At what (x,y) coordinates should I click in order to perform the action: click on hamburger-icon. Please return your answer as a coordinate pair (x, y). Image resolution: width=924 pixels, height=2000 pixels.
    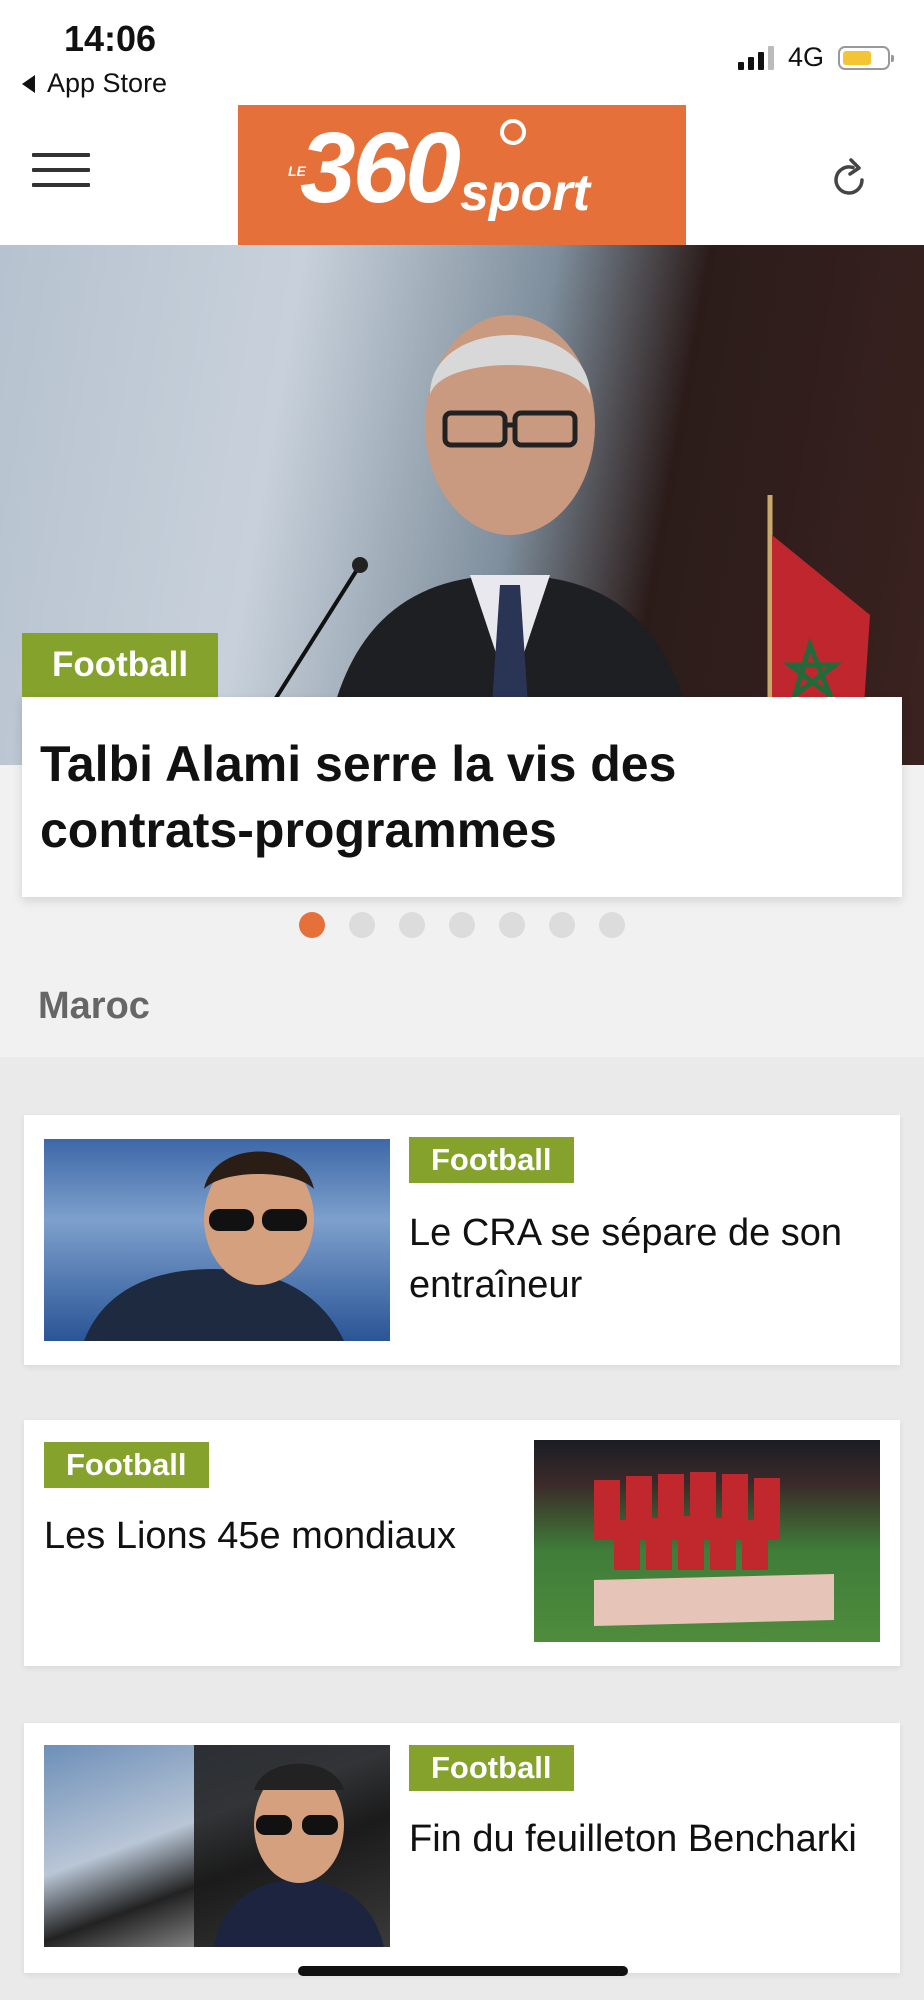
    Looking at the image, I should click on (61, 155).